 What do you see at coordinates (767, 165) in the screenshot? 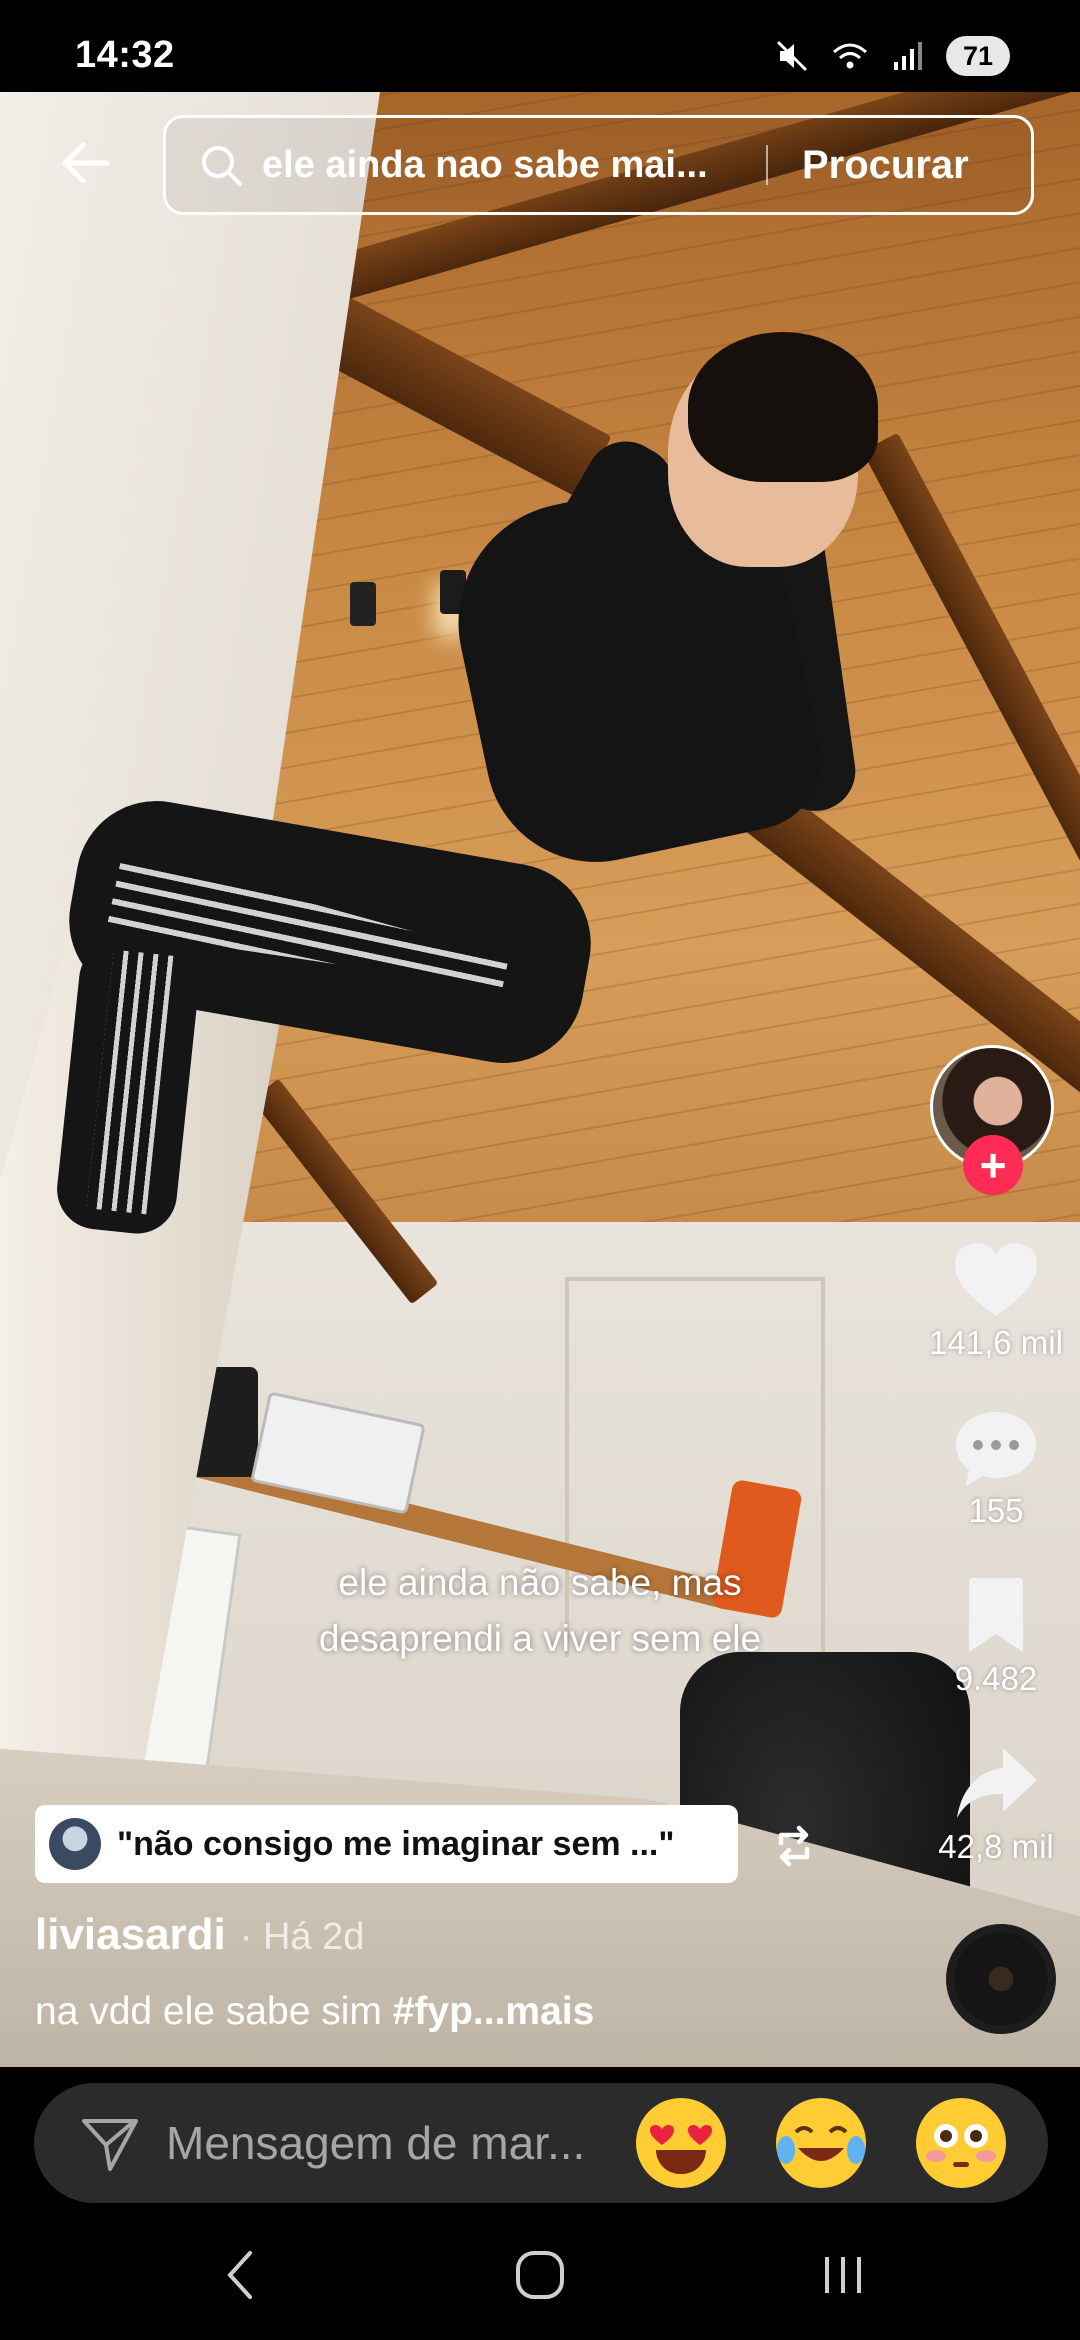
I see `search-divider` at bounding box center [767, 165].